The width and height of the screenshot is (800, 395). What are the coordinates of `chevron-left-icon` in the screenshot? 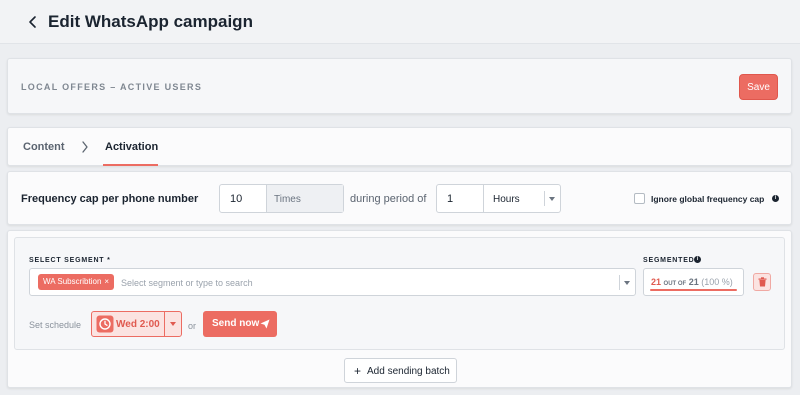 It's located at (33, 22).